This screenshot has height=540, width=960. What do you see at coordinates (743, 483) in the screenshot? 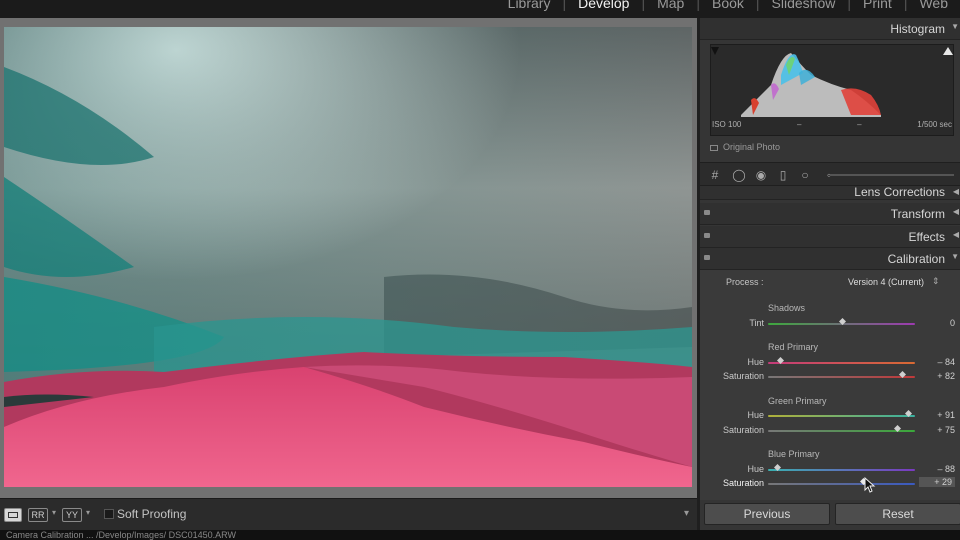
I see `blue-saturation-label: Saturation` at bounding box center [743, 483].